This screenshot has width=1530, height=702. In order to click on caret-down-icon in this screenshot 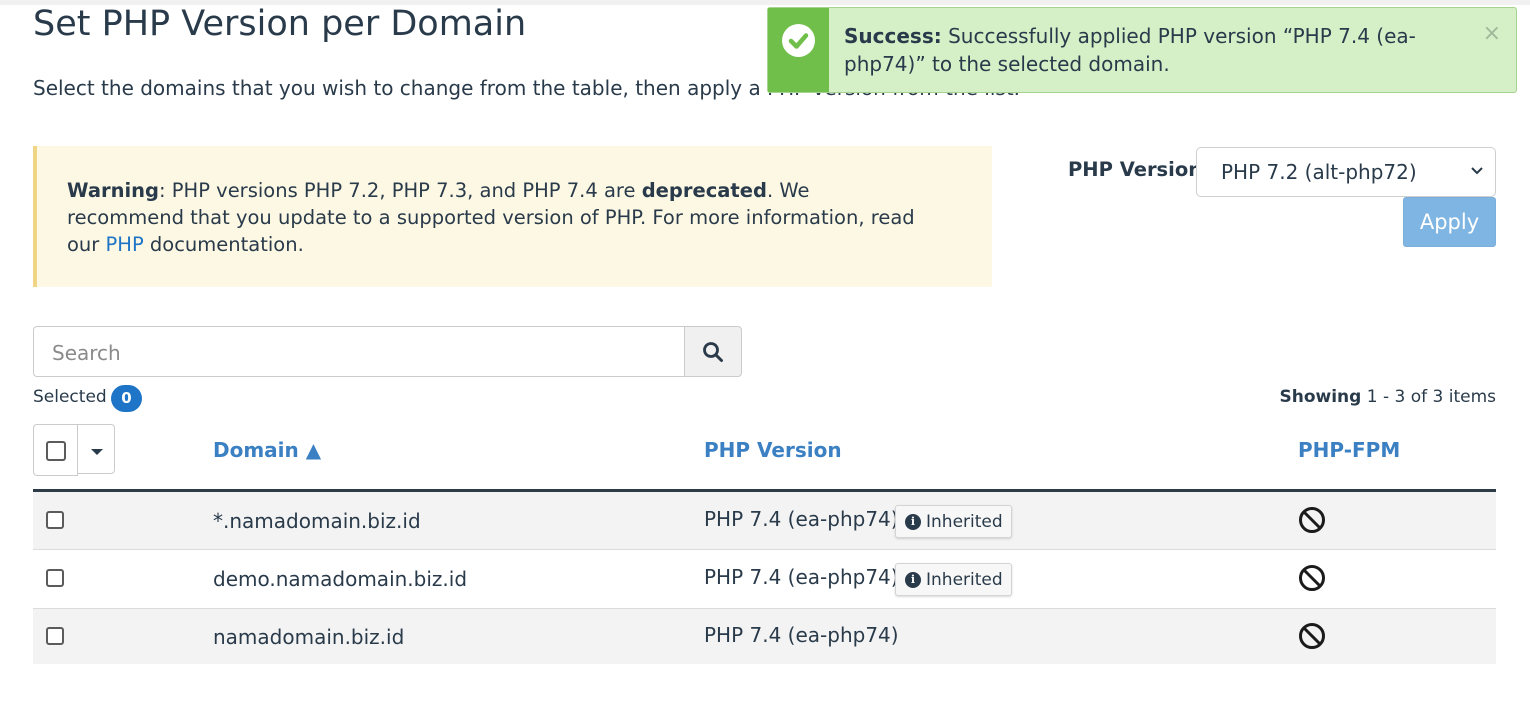, I will do `click(97, 452)`.